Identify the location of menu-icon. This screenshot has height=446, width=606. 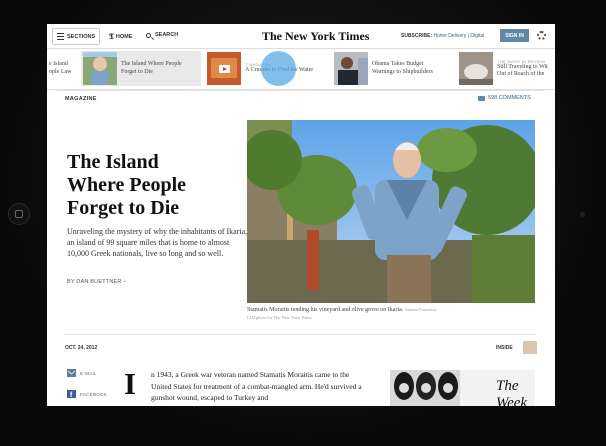
(60, 36).